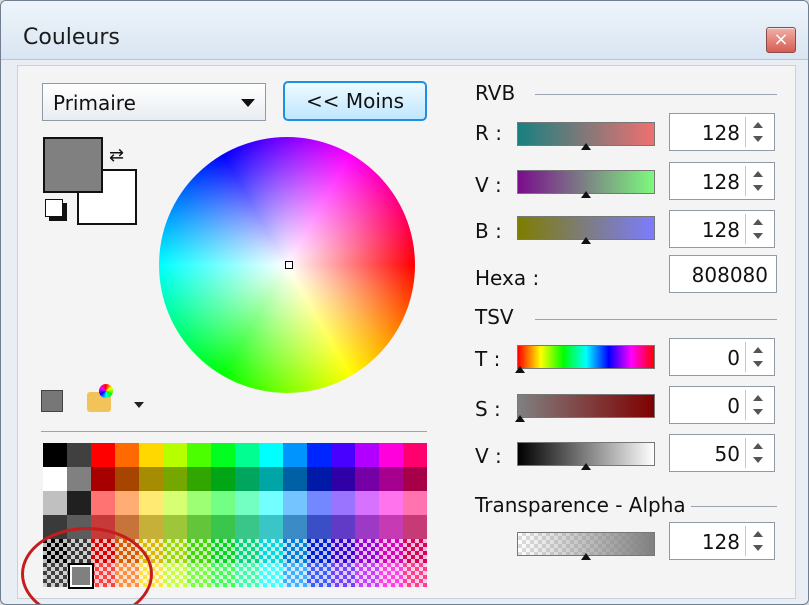 The width and height of the screenshot is (809, 605). Describe the element at coordinates (722, 541) in the screenshot. I see `alpha-value-field: 128` at that location.